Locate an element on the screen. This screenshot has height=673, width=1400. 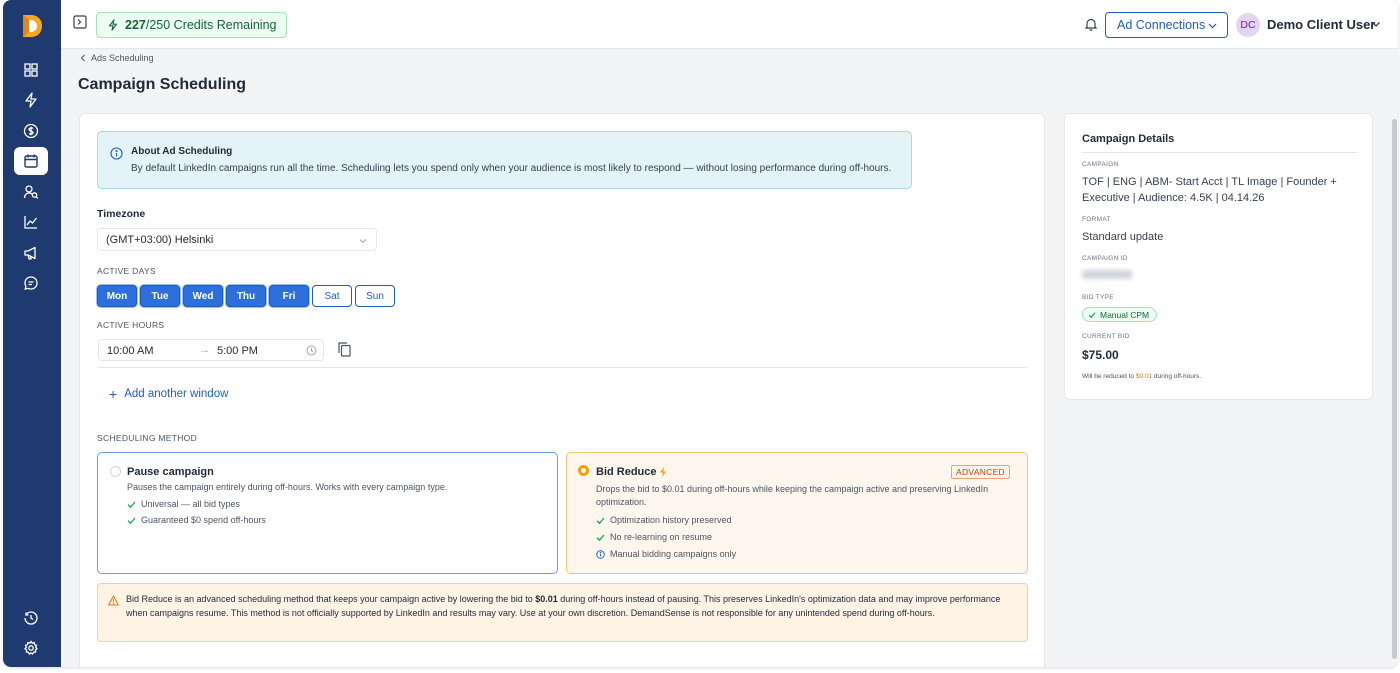
details-divider is located at coordinates (1219, 152).